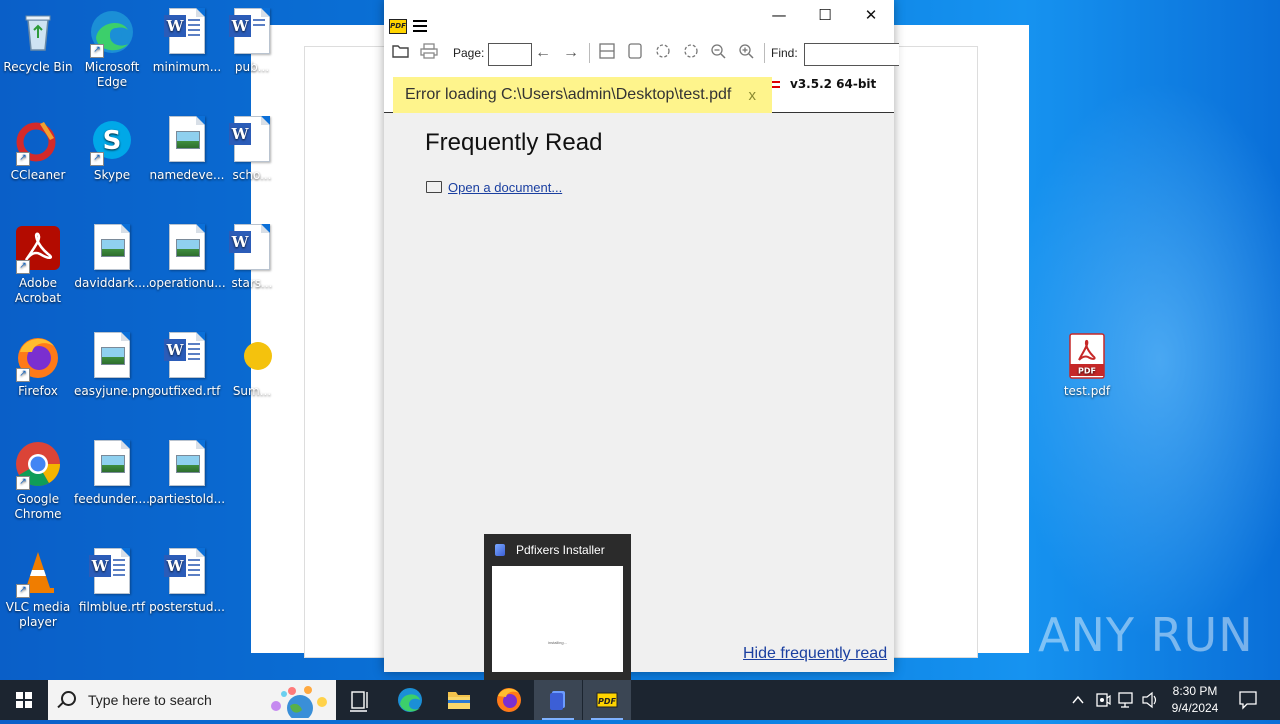  What do you see at coordinates (1248, 700) in the screenshot?
I see `notifications-icon` at bounding box center [1248, 700].